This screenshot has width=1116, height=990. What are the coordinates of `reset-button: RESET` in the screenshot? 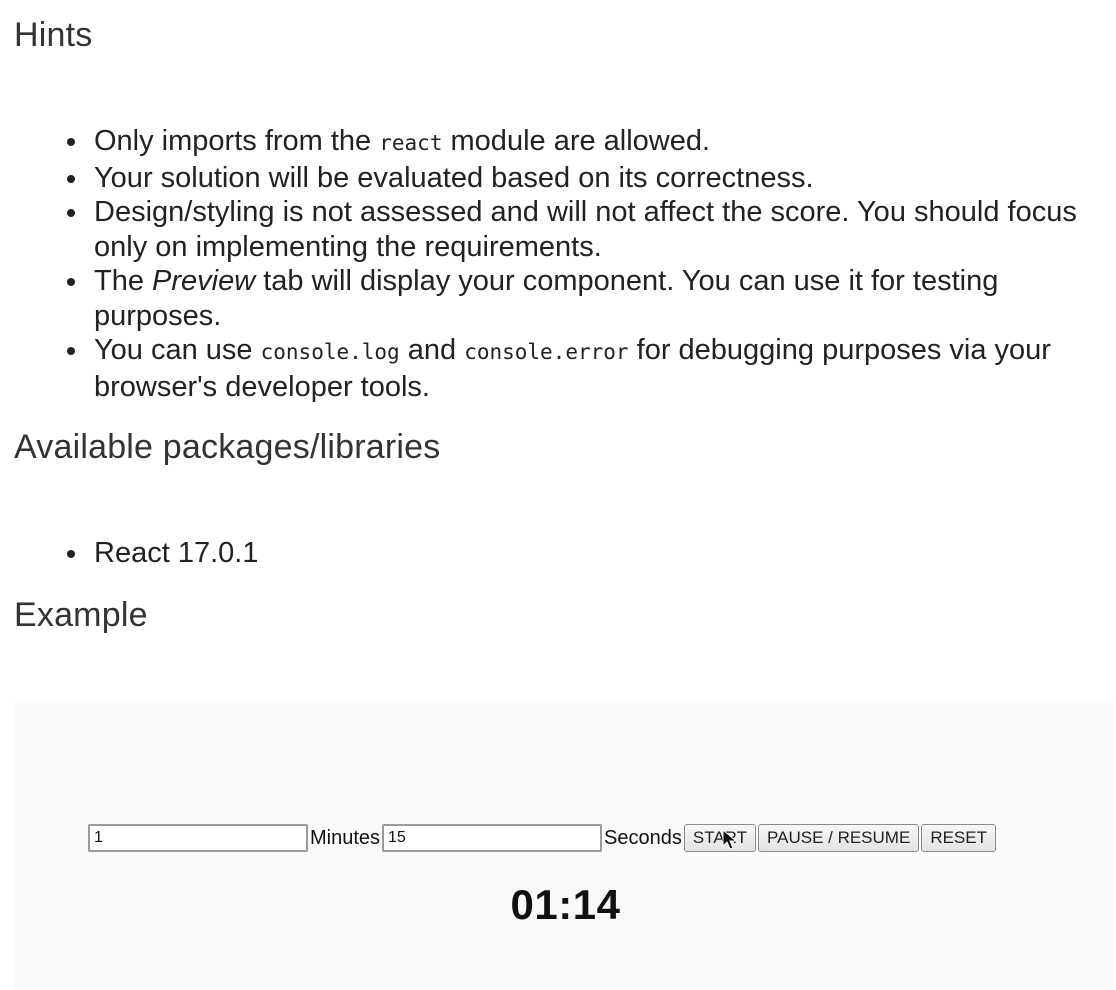 It's located at (958, 838).